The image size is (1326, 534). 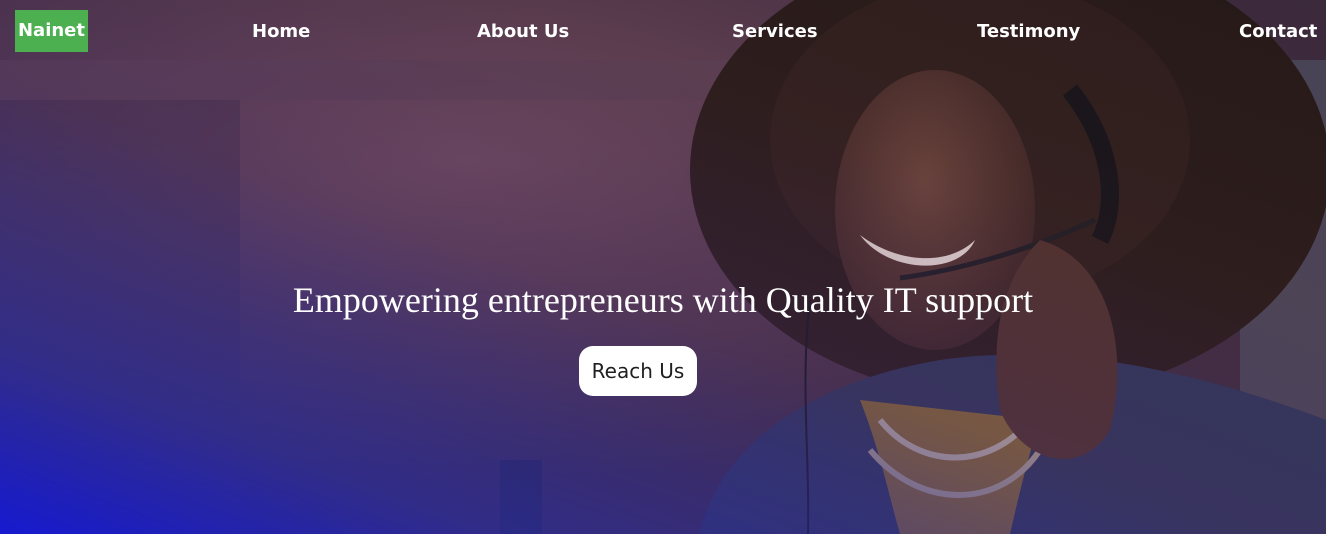 I want to click on nav-link-about-us: About Us, so click(x=523, y=32).